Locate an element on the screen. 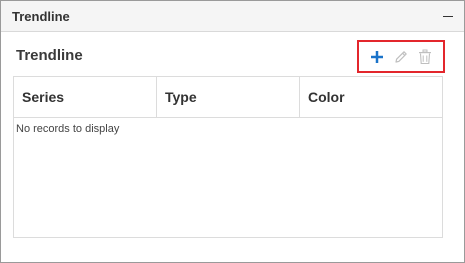 The image size is (465, 263). column-header-series: Series is located at coordinates (85, 97).